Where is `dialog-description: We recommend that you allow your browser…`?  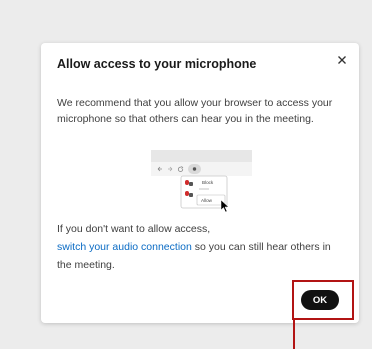
dialog-description: We recommend that you allow your browser… is located at coordinates (195, 111).